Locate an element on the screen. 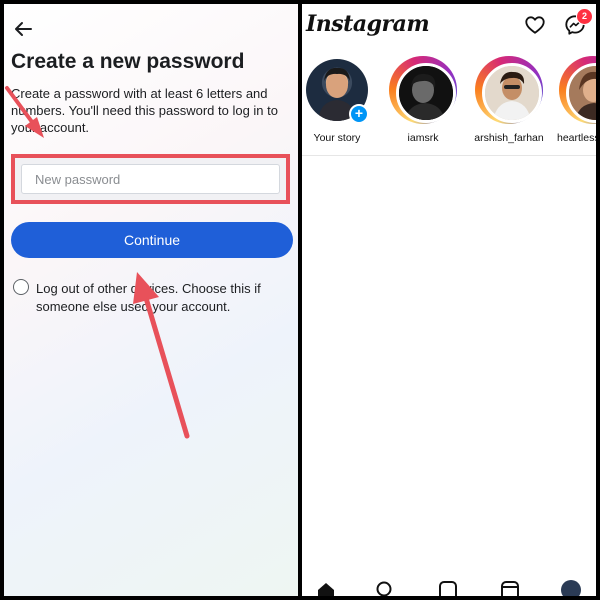  story-item: arshish_farhan is located at coordinates (509, 103).